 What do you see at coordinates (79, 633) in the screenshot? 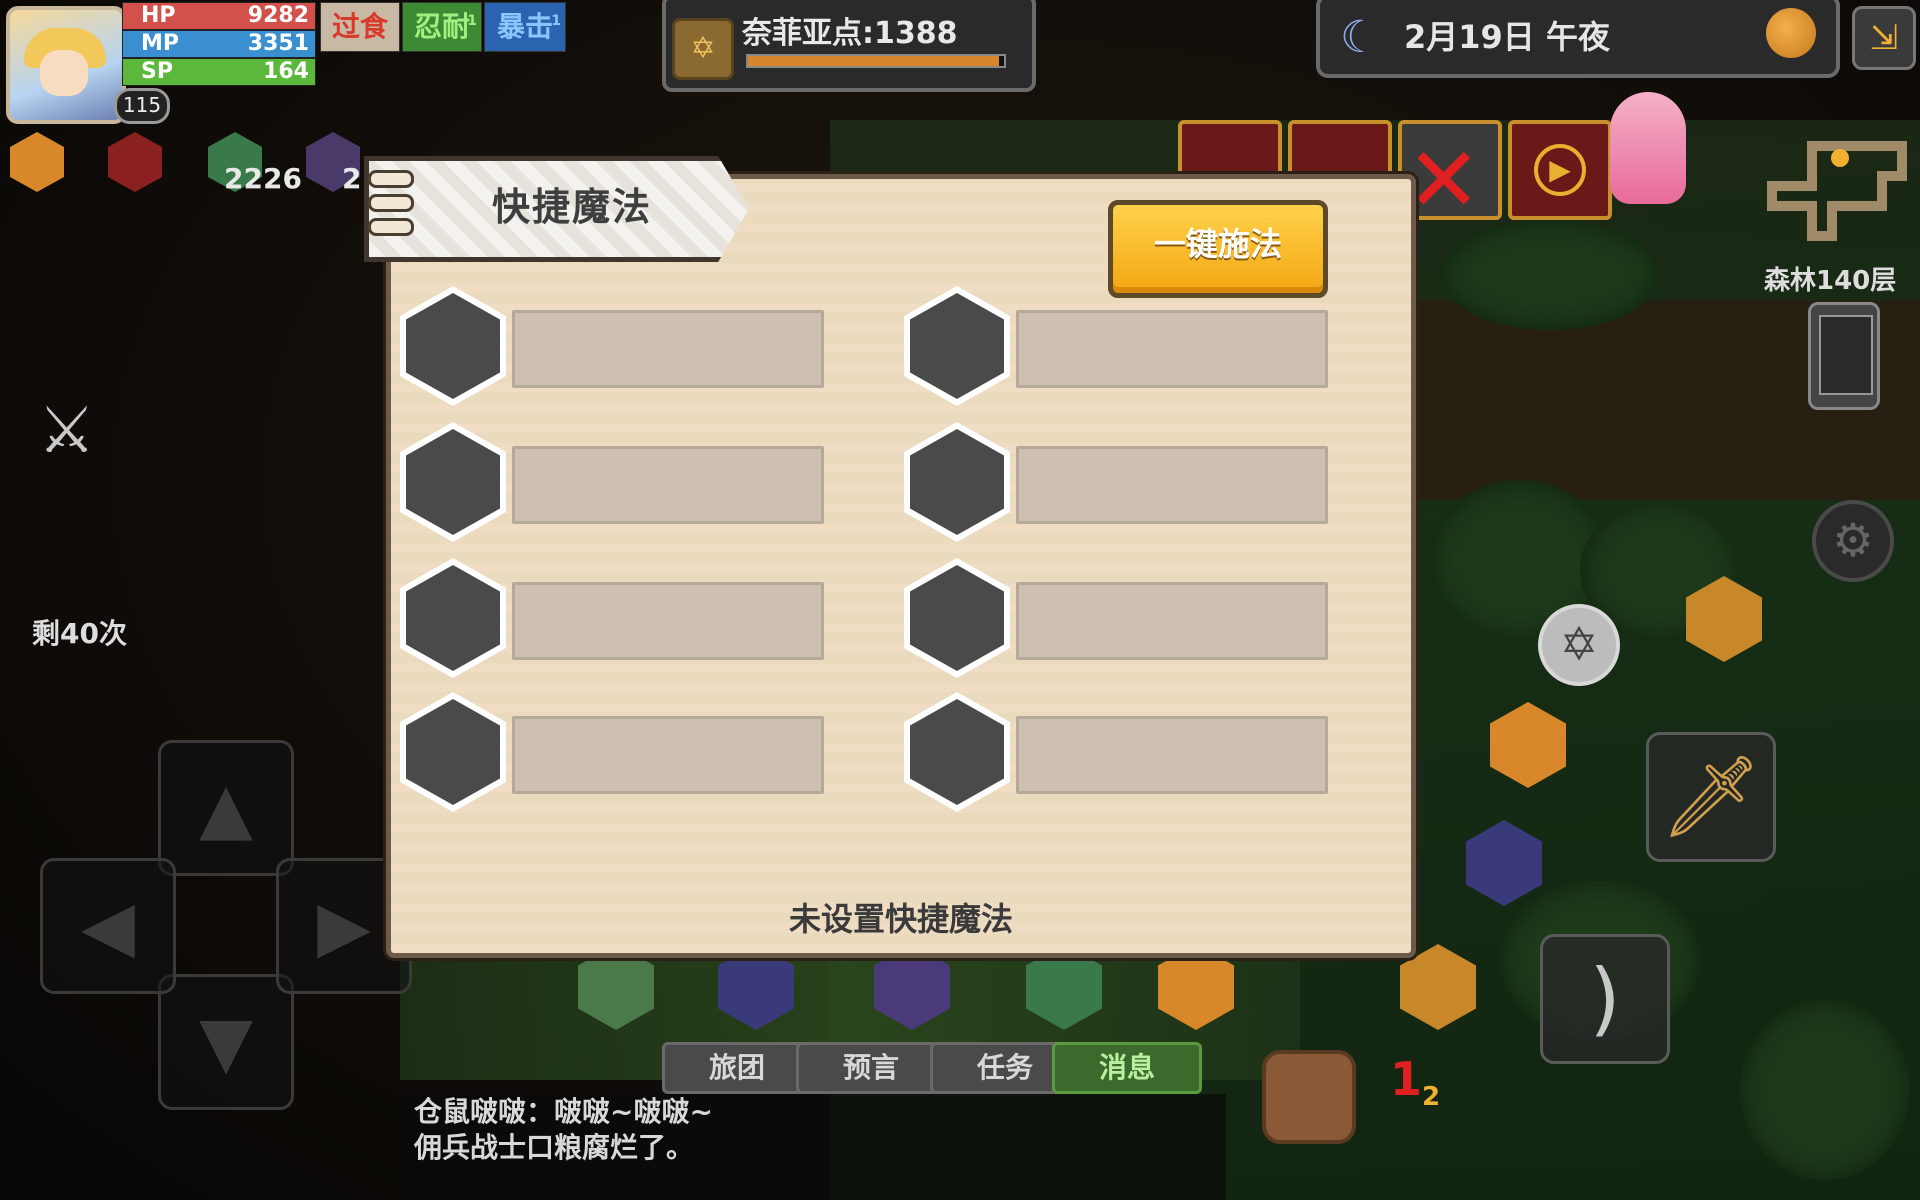
I see `remaining-count: 剩40次` at bounding box center [79, 633].